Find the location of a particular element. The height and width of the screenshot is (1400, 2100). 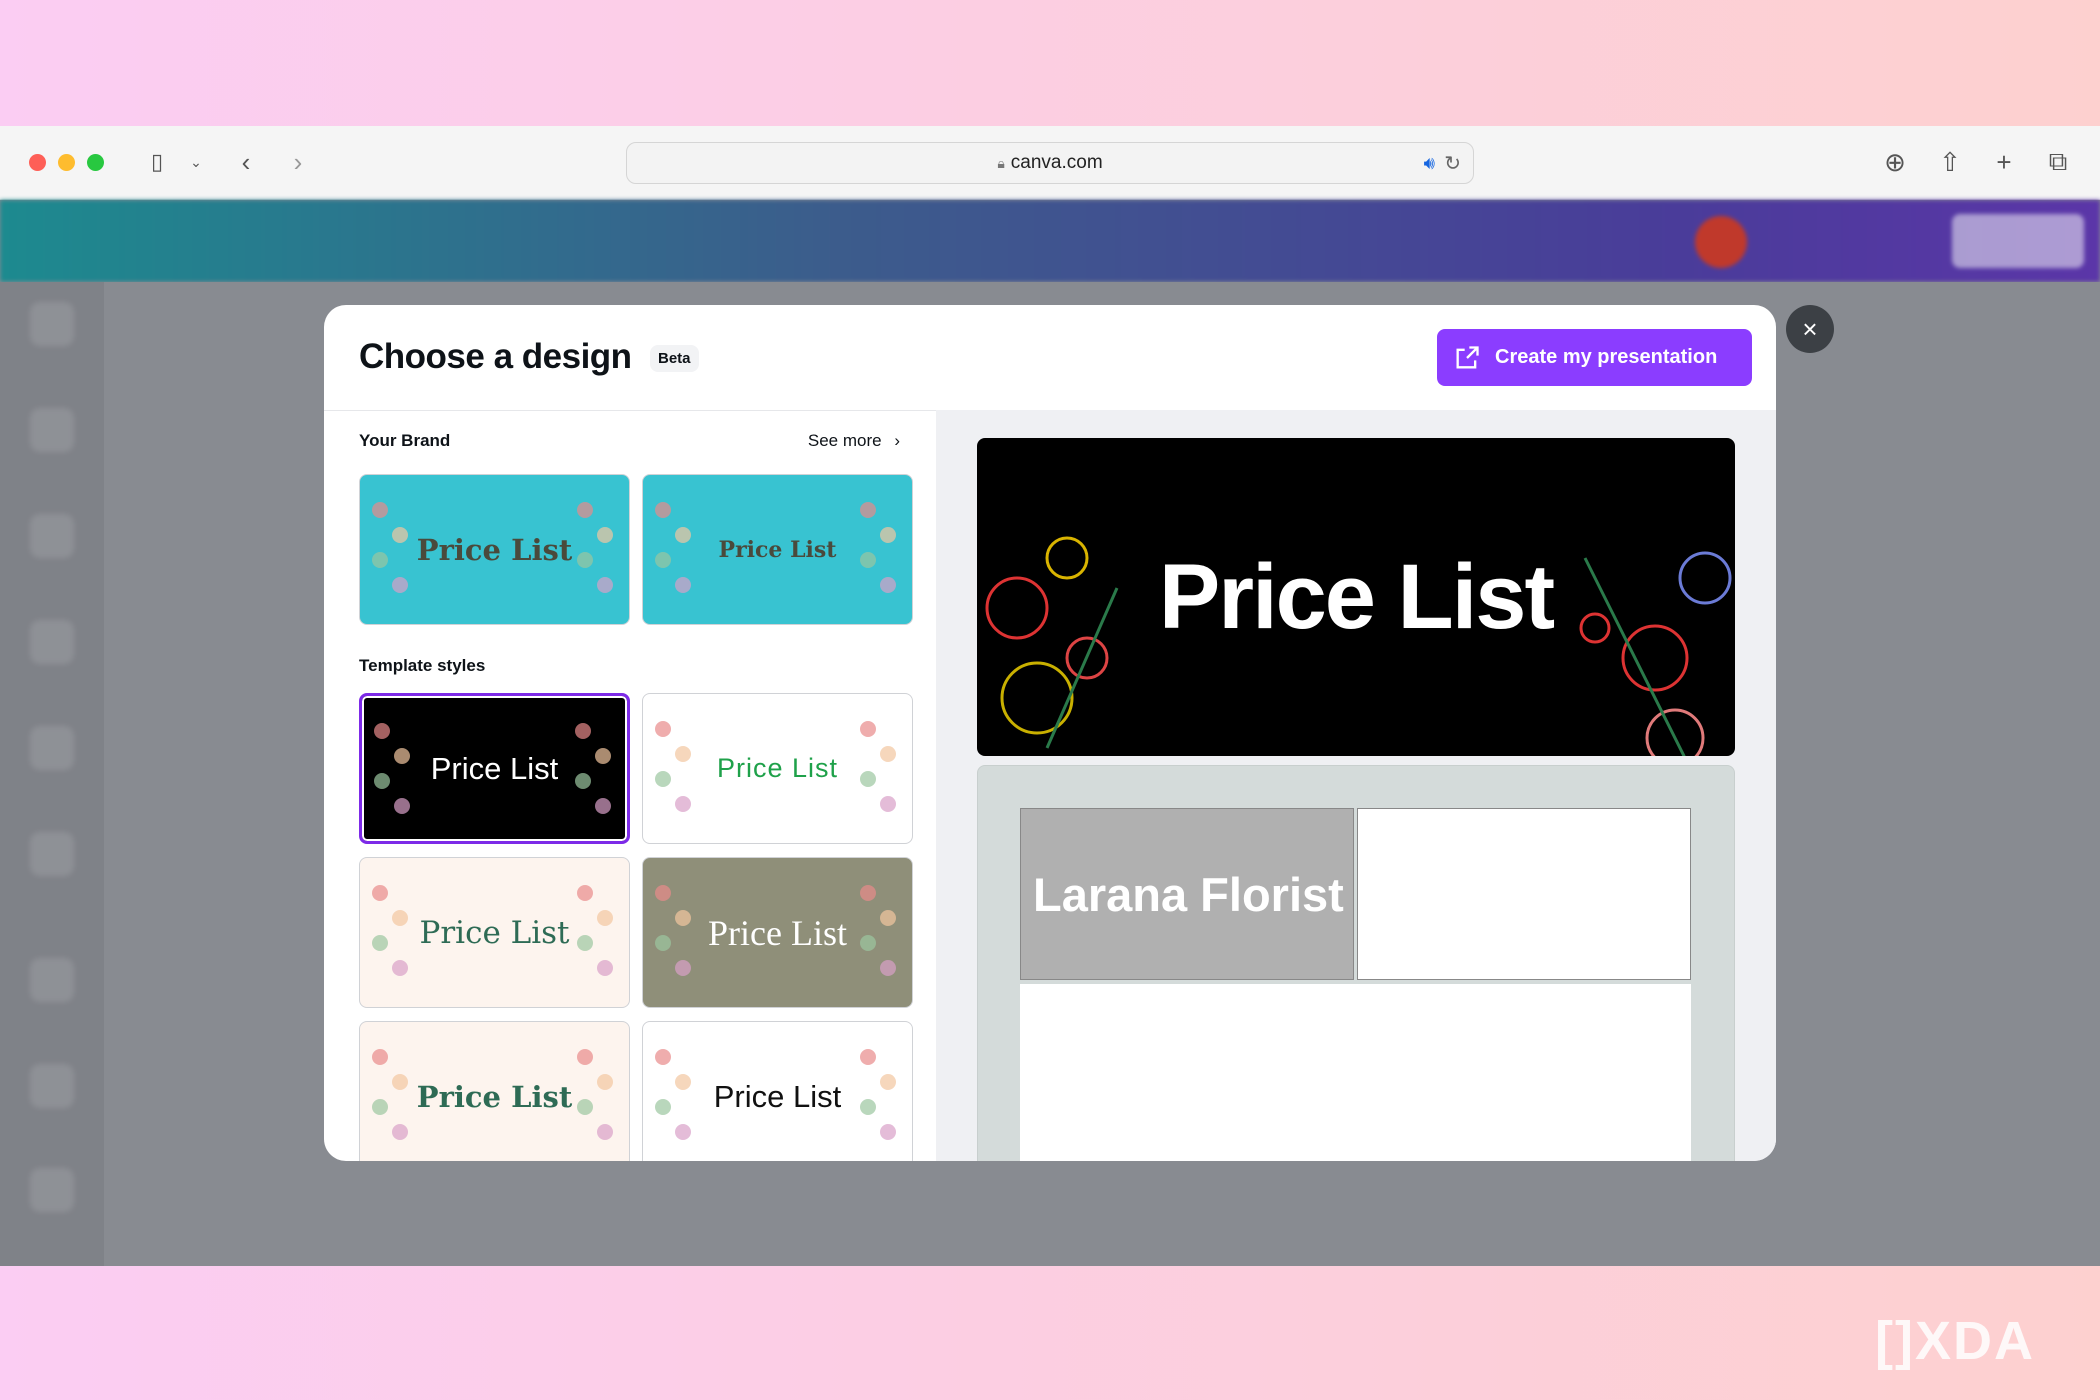

close-icon: × is located at coordinates (1810, 328).